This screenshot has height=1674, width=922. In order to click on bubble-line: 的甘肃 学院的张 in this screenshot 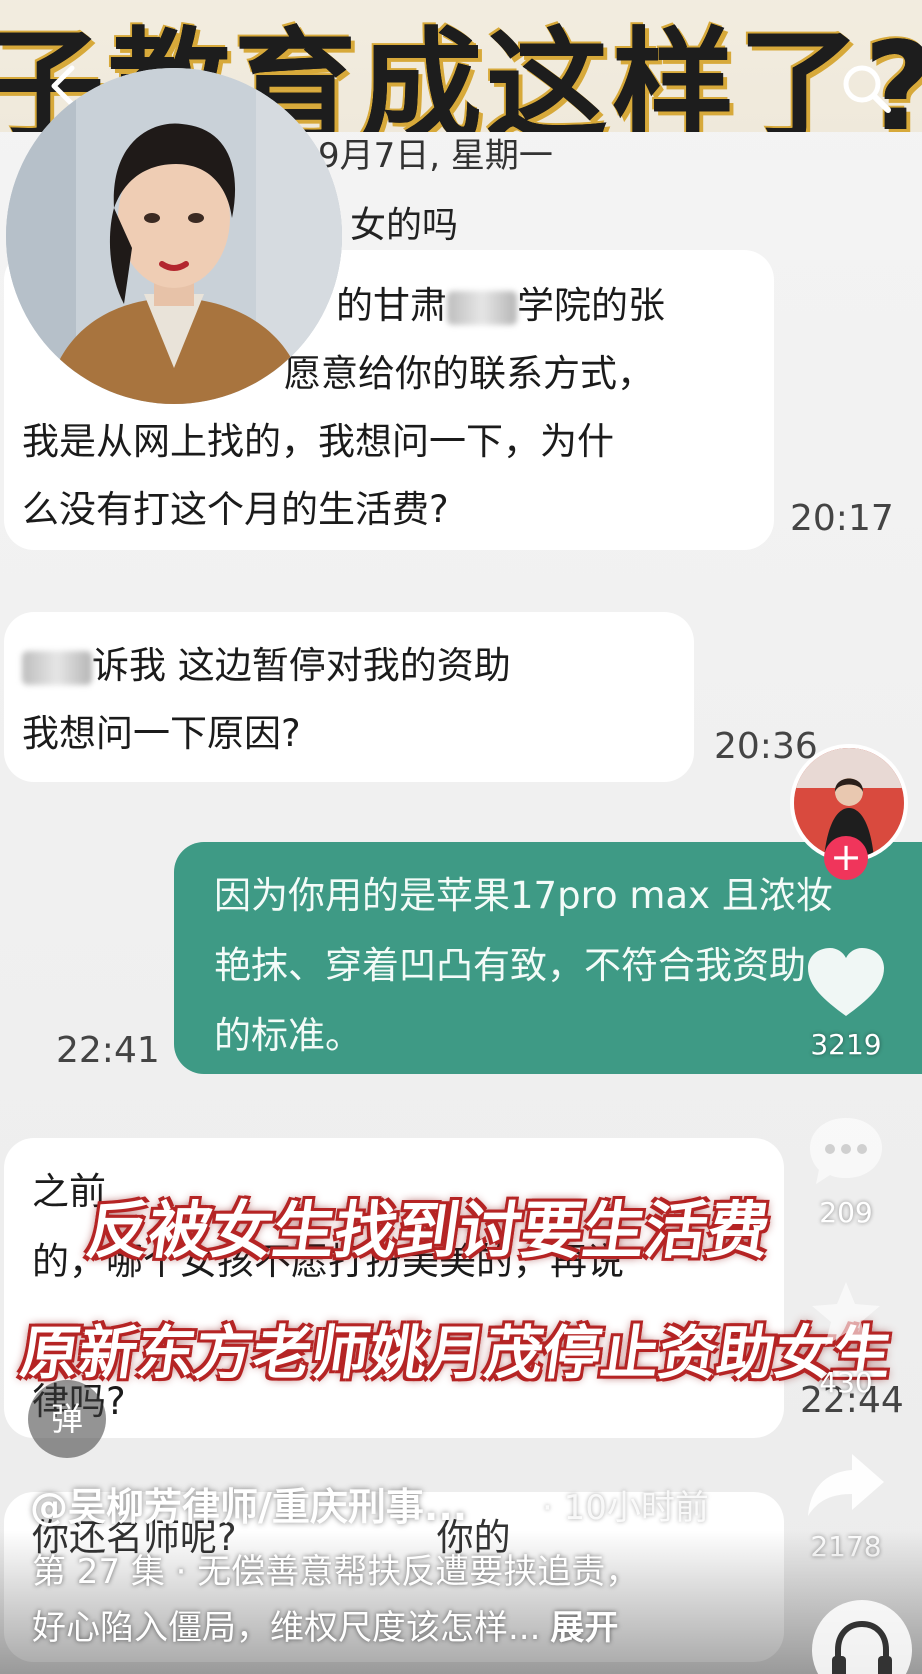, I will do `click(500, 305)`.